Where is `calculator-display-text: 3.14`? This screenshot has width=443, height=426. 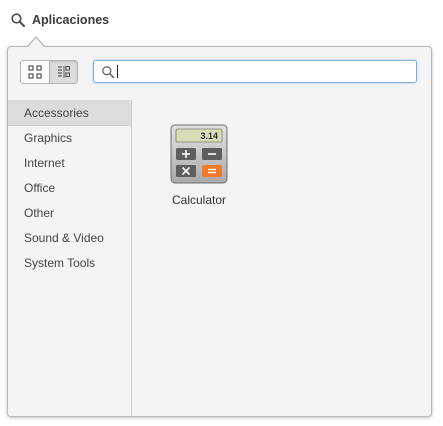 calculator-display-text: 3.14 is located at coordinates (209, 136).